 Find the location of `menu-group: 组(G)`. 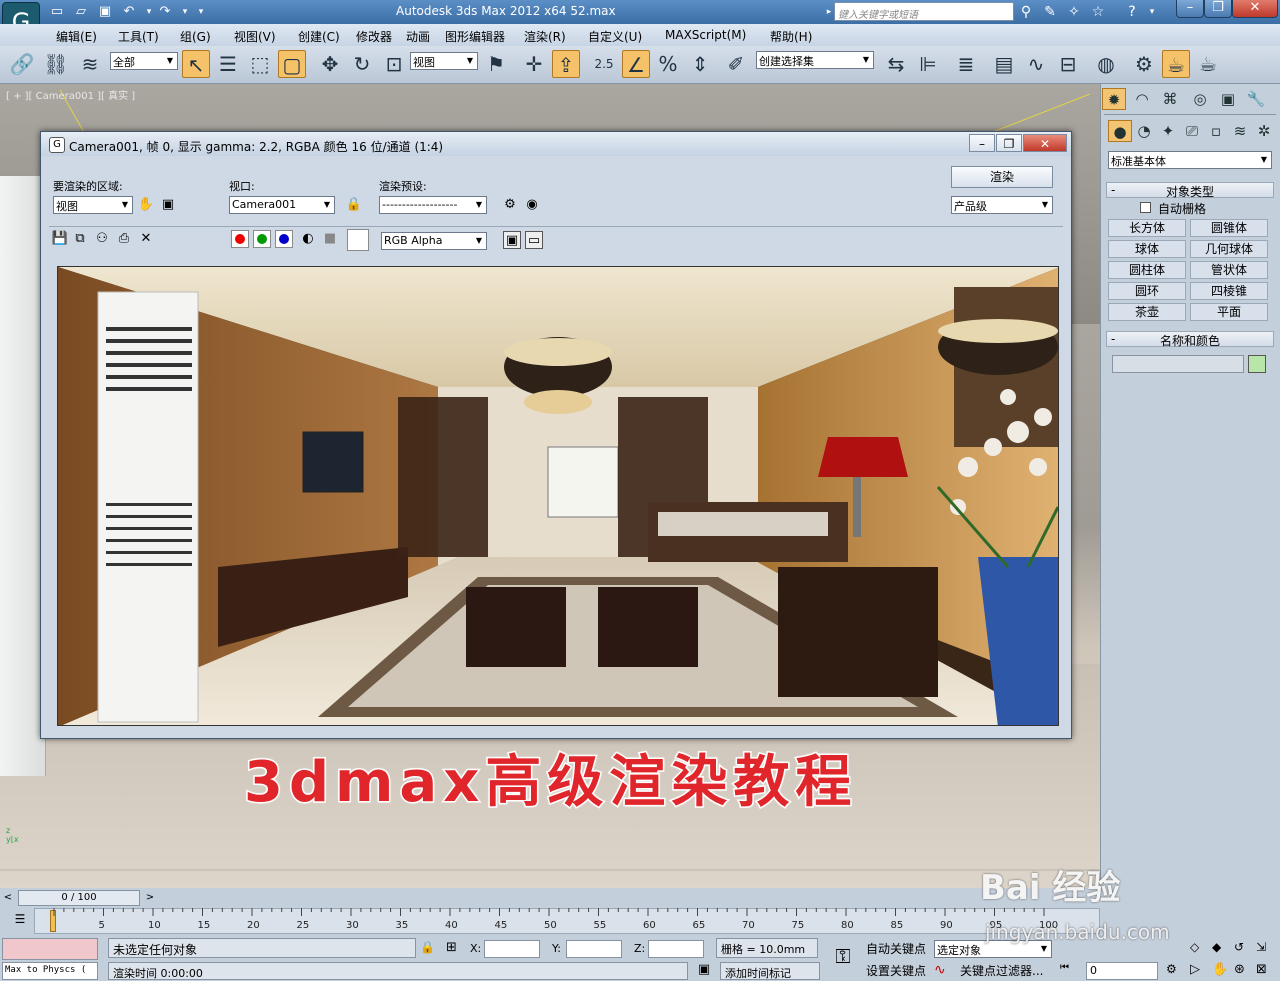

menu-group: 组(G) is located at coordinates (195, 36).